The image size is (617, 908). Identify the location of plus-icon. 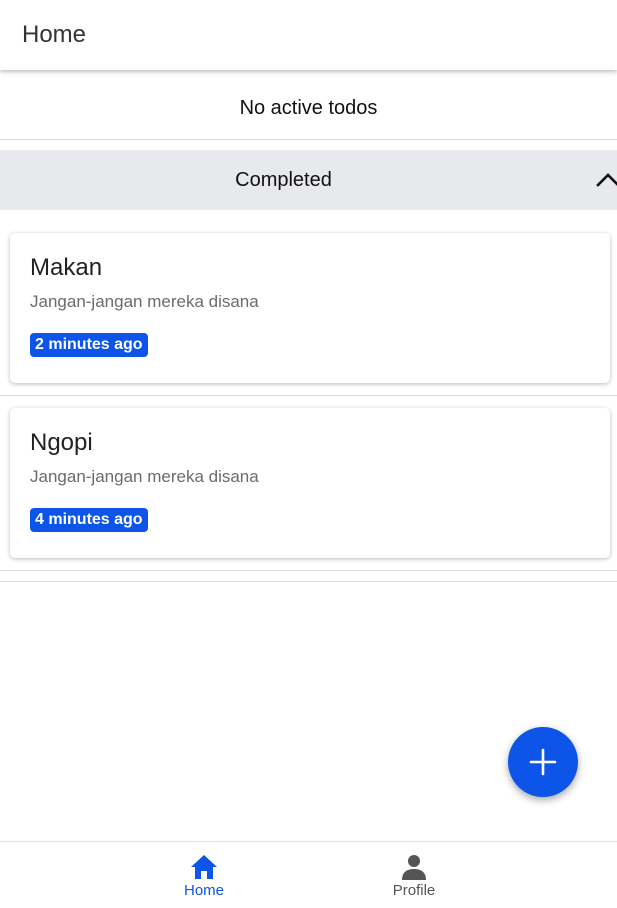
(543, 762).